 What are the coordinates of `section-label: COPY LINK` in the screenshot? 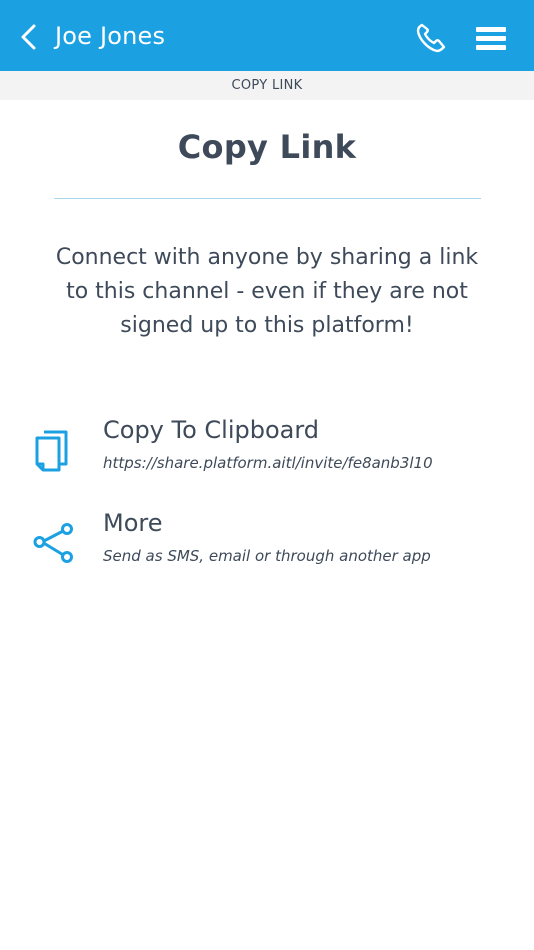 It's located at (267, 85).